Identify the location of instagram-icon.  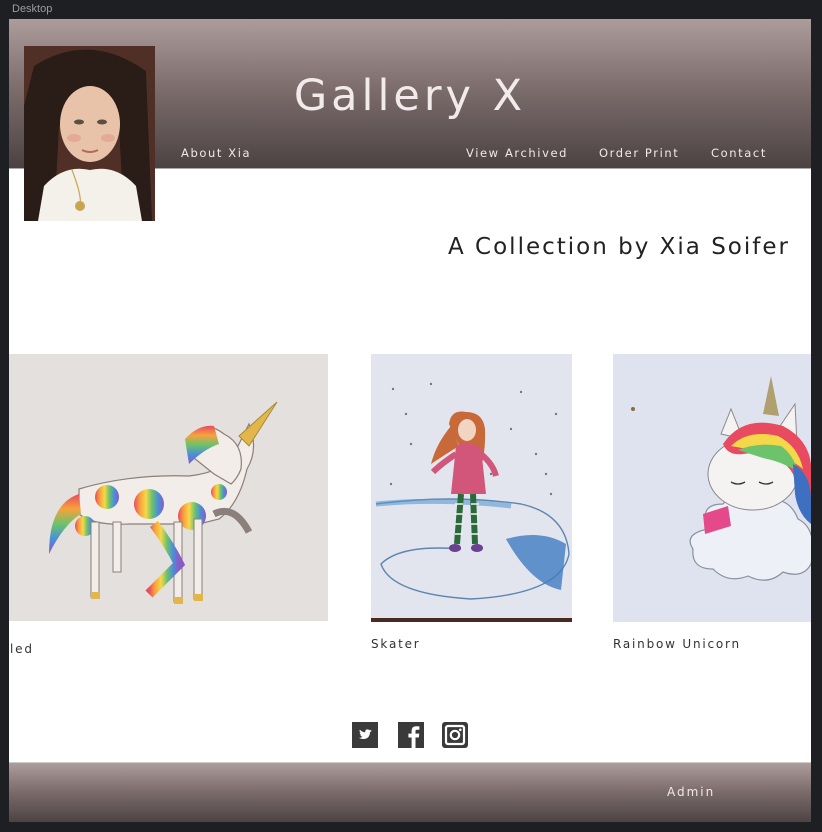
(455, 735).